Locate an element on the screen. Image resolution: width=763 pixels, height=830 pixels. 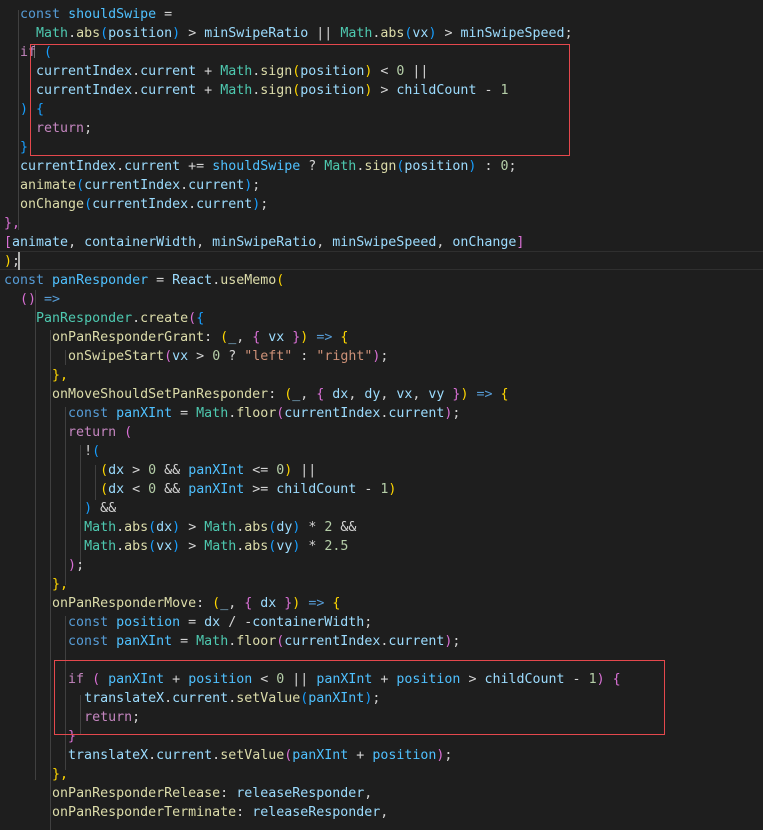
code-token: translateX is located at coordinates (108, 755).